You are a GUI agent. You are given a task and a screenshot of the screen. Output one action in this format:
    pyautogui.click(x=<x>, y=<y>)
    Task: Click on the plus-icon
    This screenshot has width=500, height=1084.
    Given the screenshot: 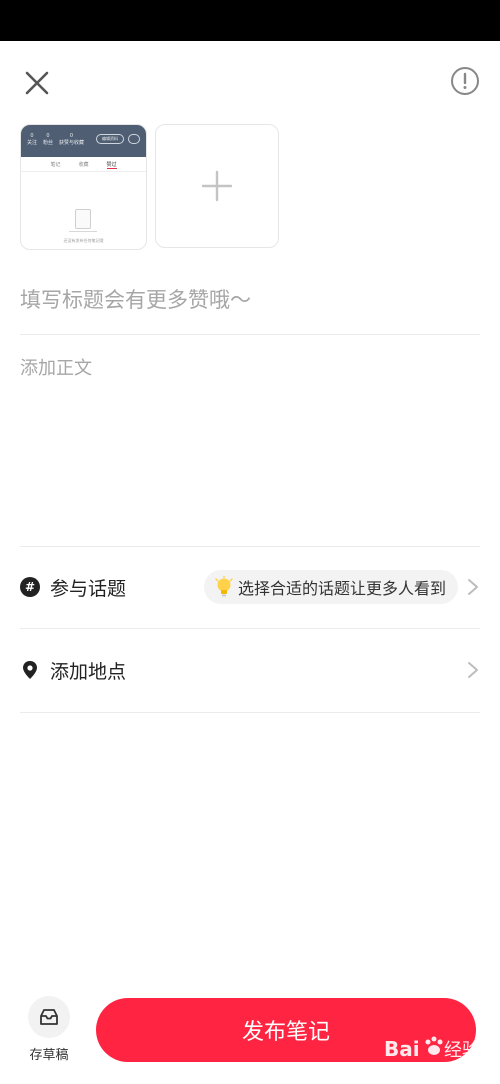 What is the action you would take?
    pyautogui.click(x=217, y=186)
    